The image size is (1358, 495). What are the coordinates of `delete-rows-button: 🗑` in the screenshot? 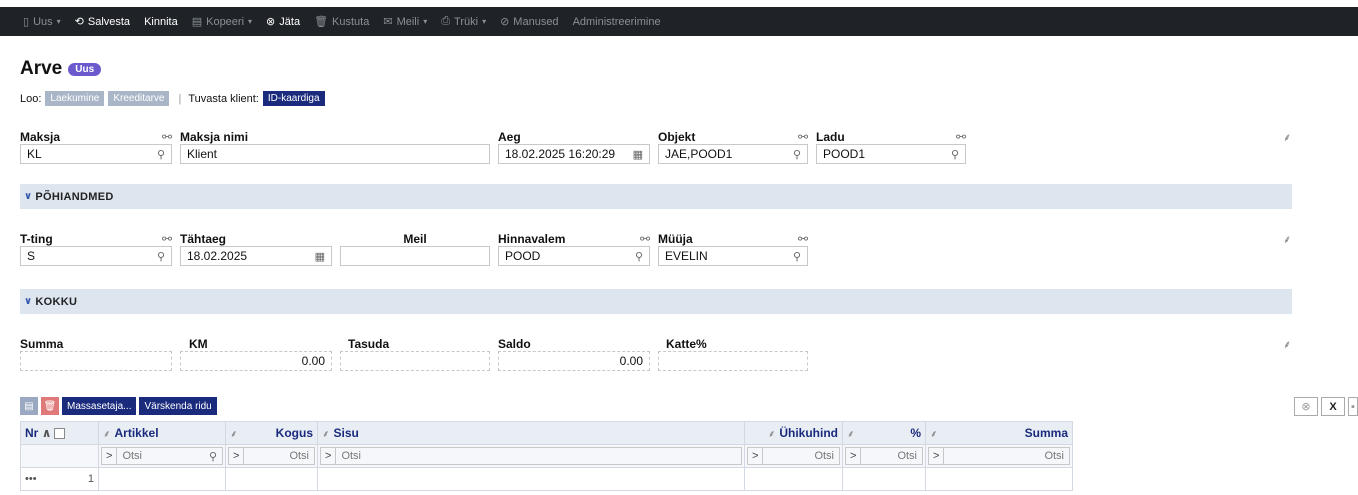 It's located at (50, 406).